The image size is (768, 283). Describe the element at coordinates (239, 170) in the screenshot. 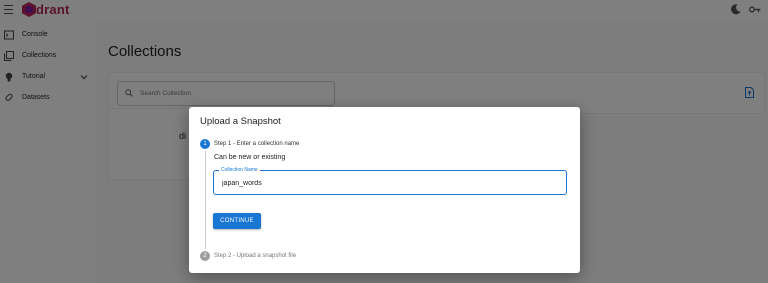

I see `collection-name-label: Collection Name` at that location.